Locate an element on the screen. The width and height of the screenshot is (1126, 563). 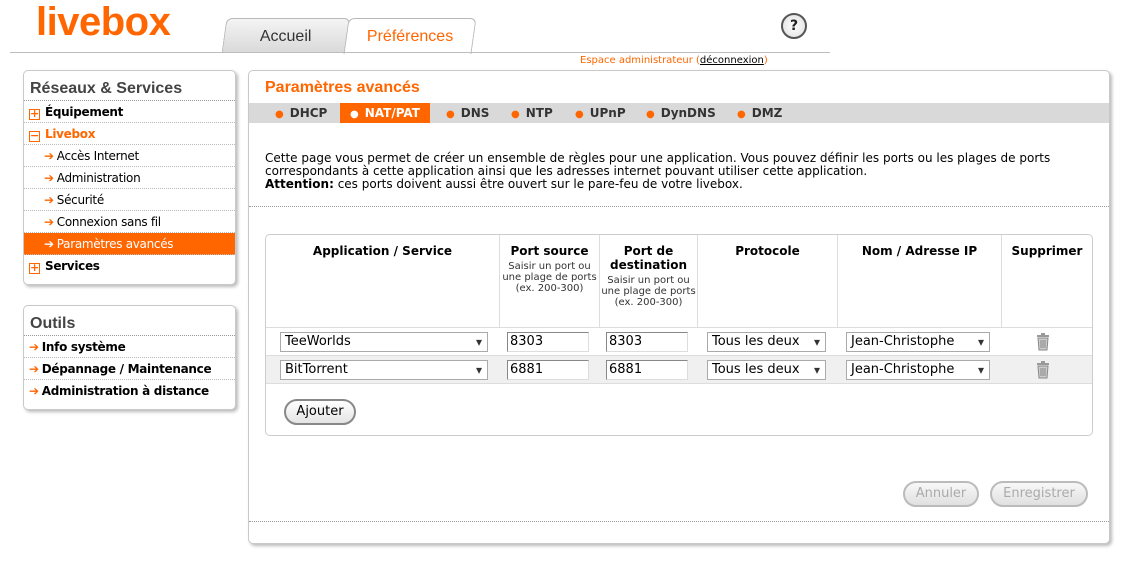
subtab-dyndns: ● DynDNS is located at coordinates (681, 113).